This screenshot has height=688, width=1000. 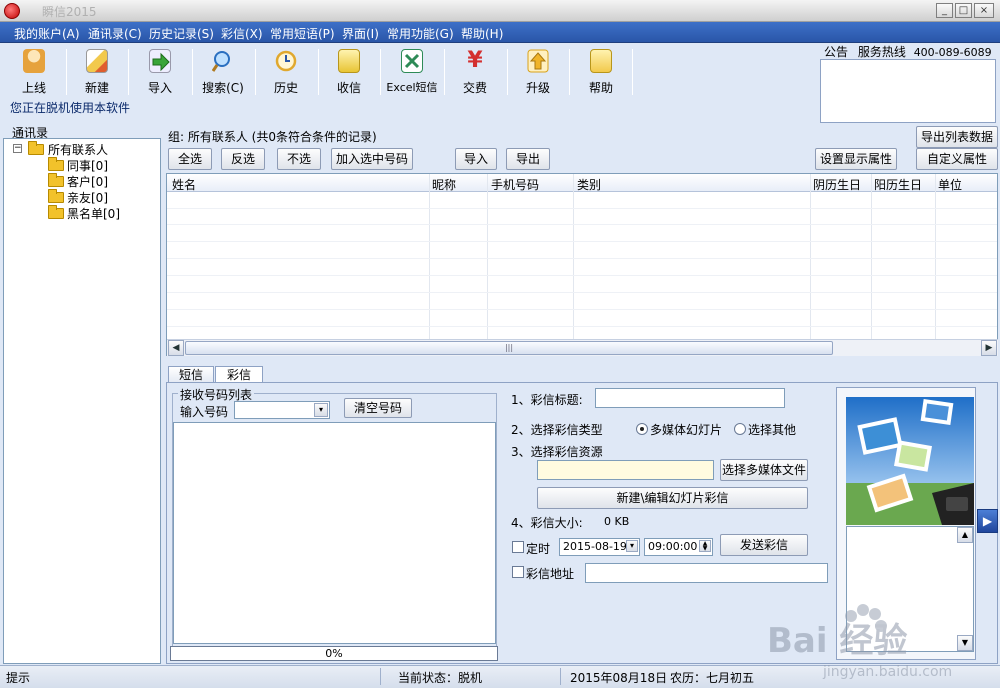 What do you see at coordinates (243, 159) in the screenshot?
I see `invert-selection-button: 反选` at bounding box center [243, 159].